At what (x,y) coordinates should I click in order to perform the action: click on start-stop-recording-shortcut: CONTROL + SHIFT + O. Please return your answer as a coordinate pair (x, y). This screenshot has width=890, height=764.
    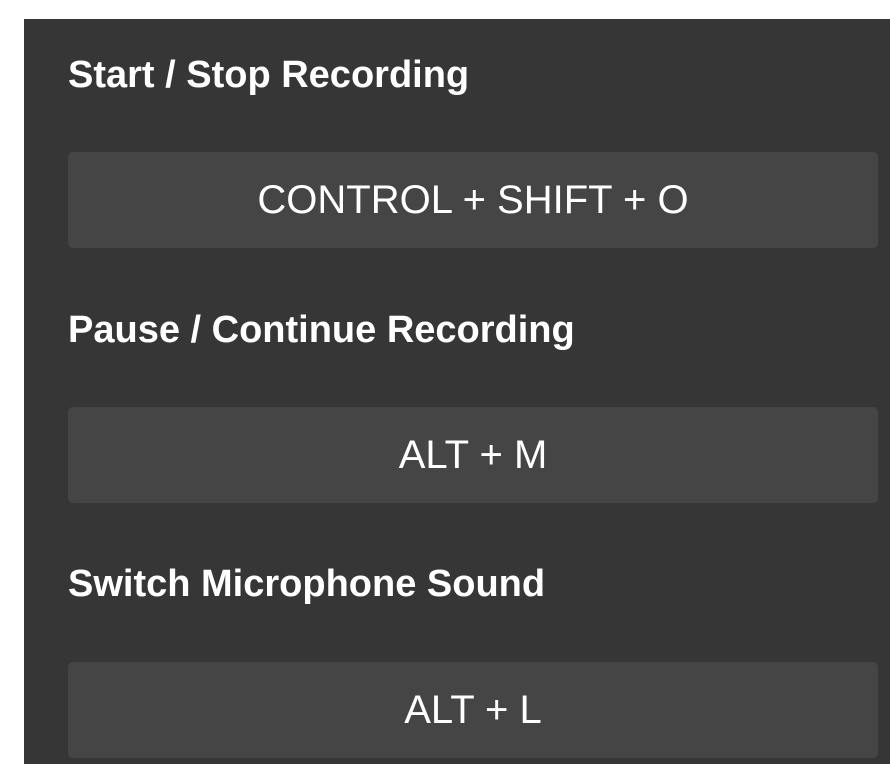
    Looking at the image, I should click on (473, 200).